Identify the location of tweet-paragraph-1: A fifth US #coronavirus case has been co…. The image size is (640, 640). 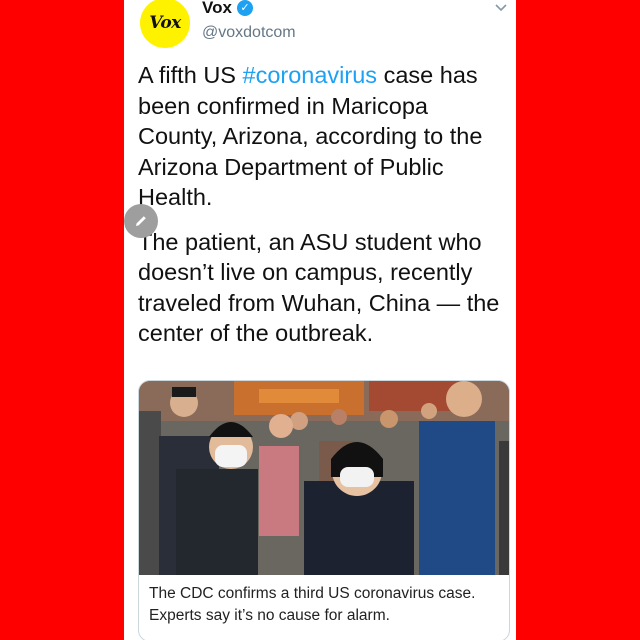
(323, 136).